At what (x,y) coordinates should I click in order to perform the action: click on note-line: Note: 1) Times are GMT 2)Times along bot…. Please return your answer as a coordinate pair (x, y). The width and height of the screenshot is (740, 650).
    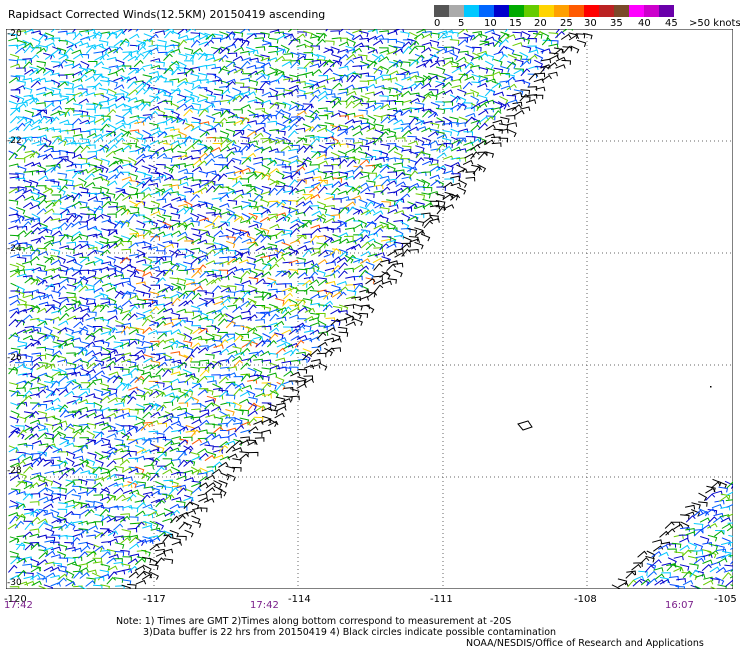
    Looking at the image, I should click on (314, 621).